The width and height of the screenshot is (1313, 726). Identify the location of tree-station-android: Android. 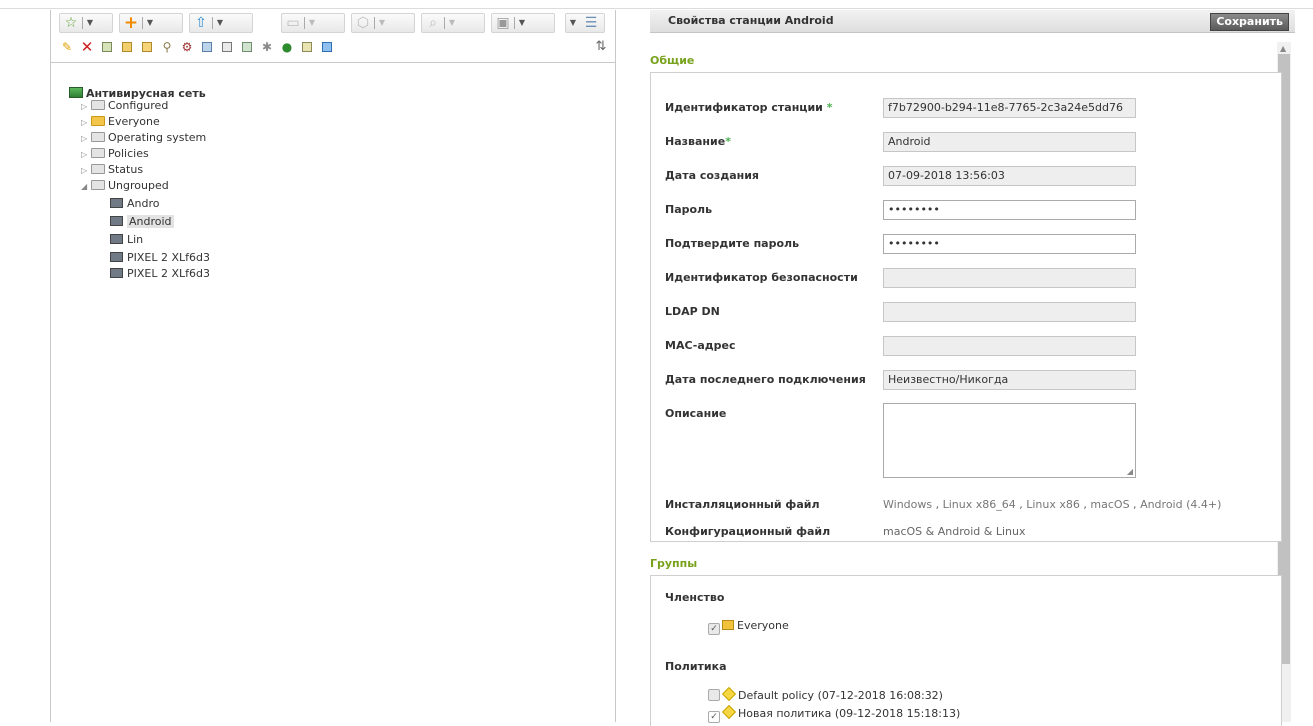
(142, 222).